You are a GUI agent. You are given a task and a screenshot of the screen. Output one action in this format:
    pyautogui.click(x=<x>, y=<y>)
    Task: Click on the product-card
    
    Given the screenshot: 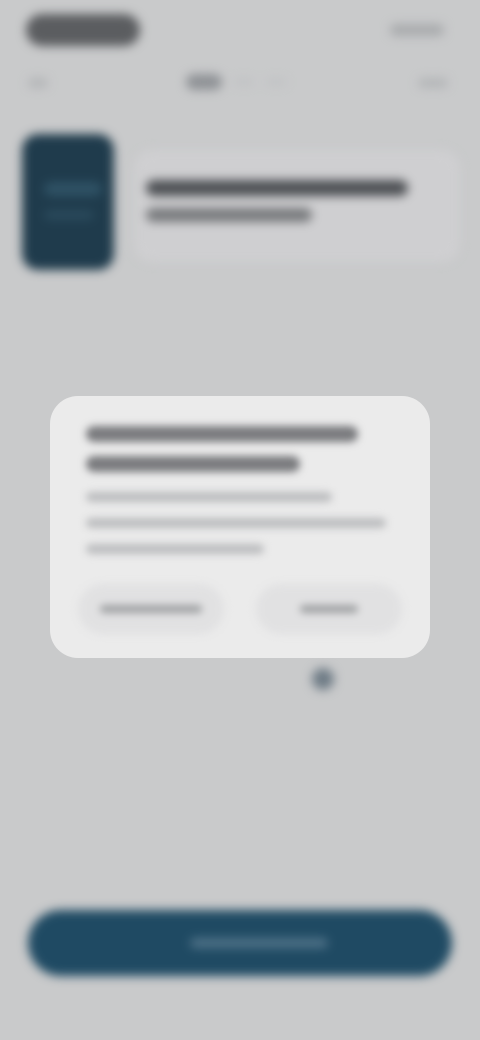 What is the action you would take?
    pyautogui.click(x=238, y=203)
    